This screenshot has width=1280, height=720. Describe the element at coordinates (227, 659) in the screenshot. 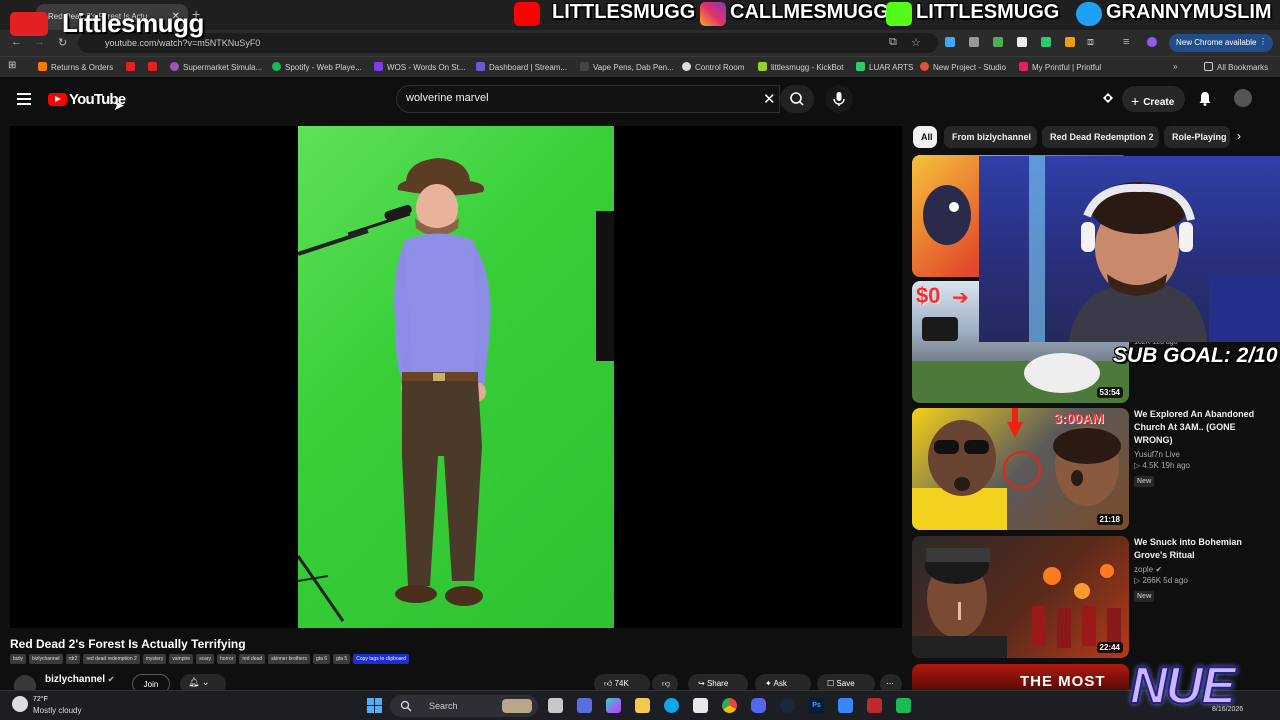

I see `video-tag: horror` at that location.